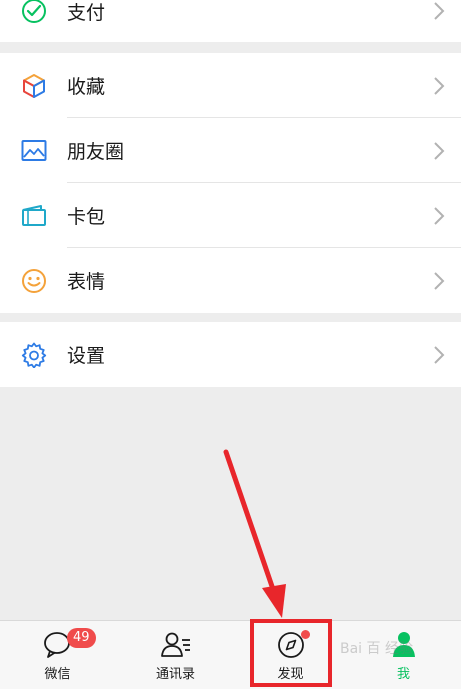 The height and width of the screenshot is (689, 461). Describe the element at coordinates (86, 217) in the screenshot. I see `menu-label-card-wallet: 卡包` at that location.